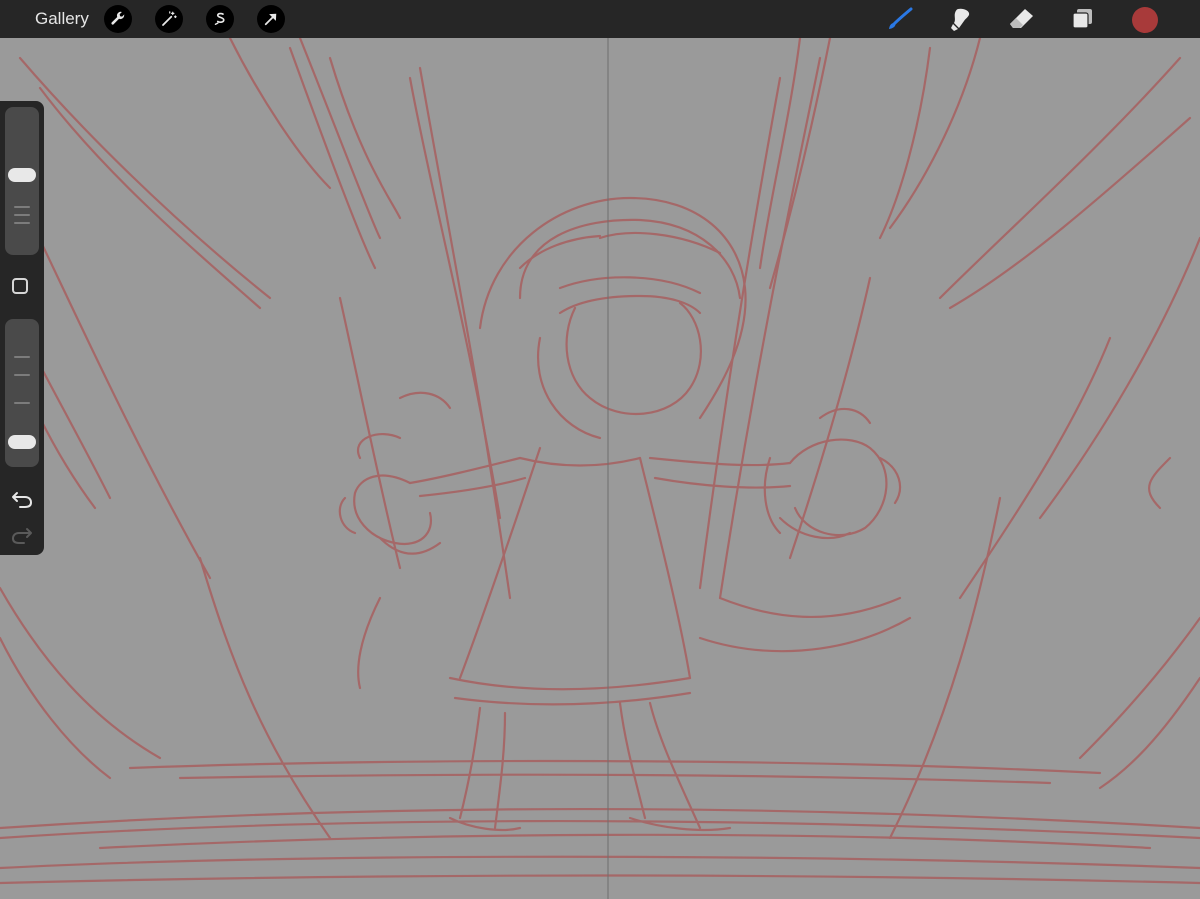 The image size is (1200, 899). I want to click on gallery-button: Gallery, so click(62, 19).